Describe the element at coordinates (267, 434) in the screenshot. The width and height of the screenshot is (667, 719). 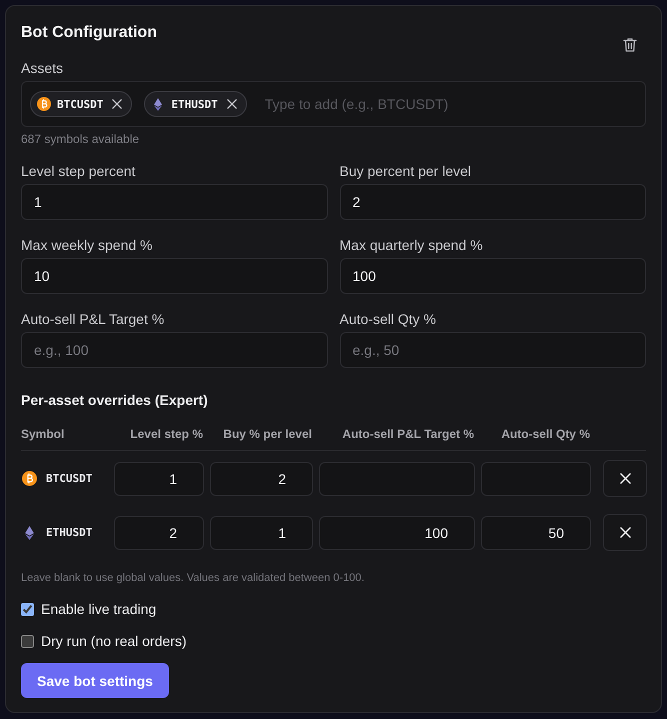
I see `column-header: Buy % per level` at that location.